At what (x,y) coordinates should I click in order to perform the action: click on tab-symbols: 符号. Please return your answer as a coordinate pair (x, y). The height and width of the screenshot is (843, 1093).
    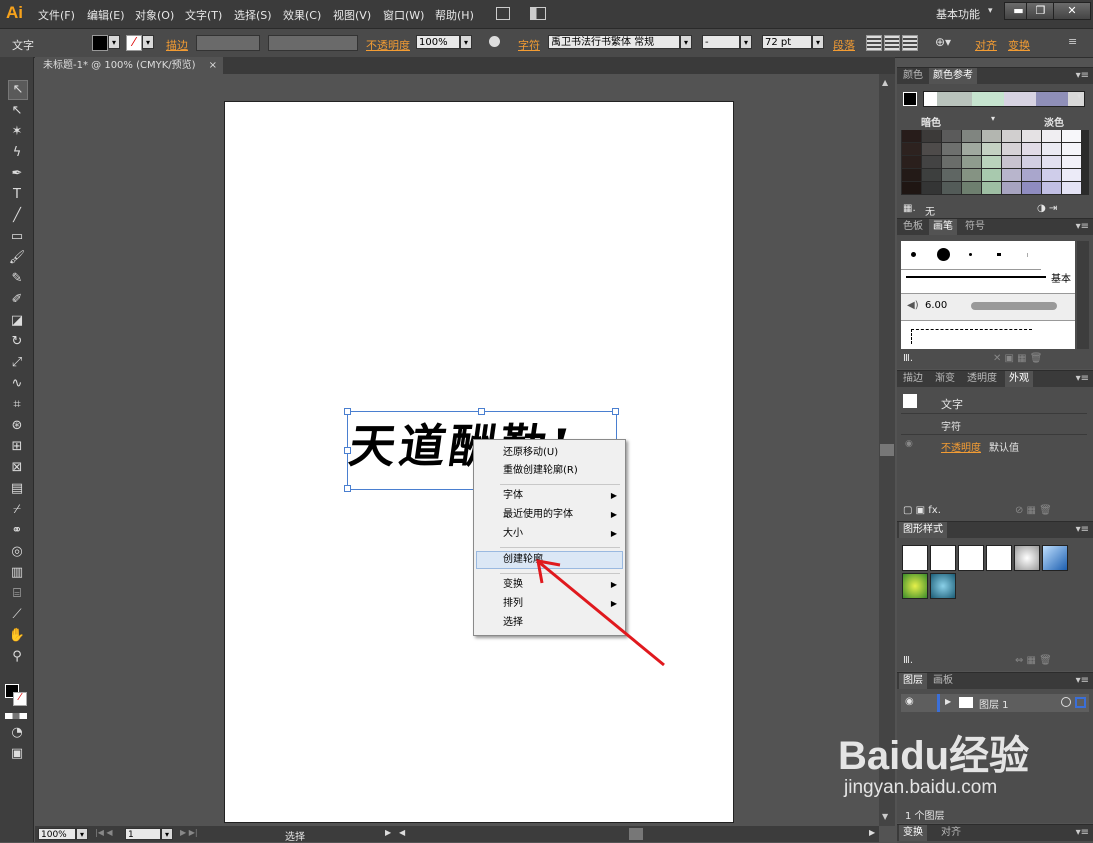
    Looking at the image, I should click on (975, 227).